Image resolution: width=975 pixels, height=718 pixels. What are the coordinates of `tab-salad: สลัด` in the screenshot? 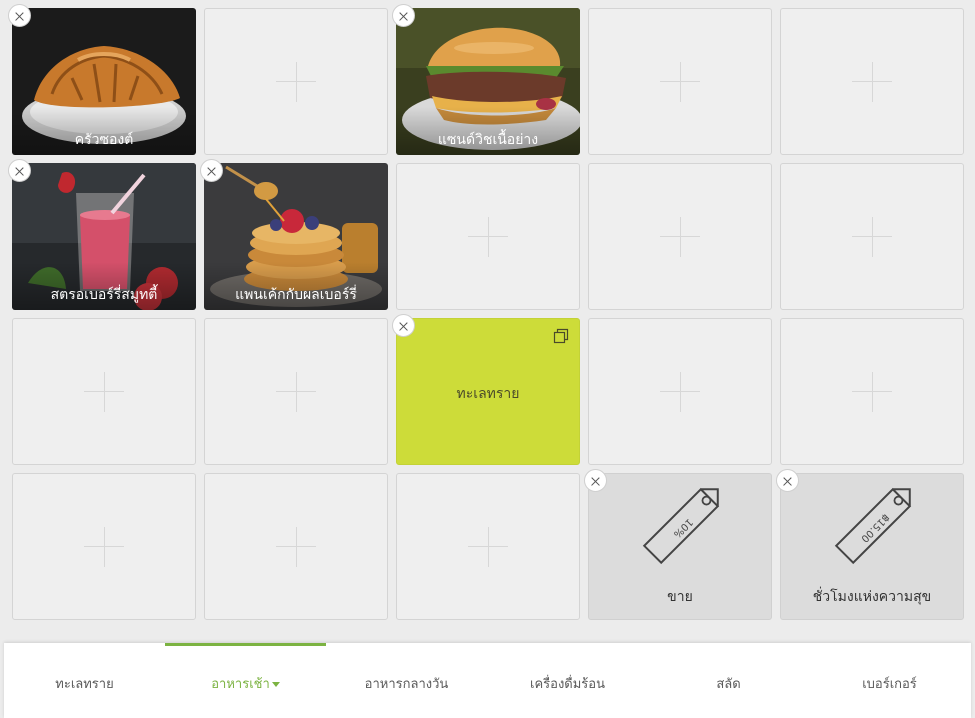 It's located at (728, 680).